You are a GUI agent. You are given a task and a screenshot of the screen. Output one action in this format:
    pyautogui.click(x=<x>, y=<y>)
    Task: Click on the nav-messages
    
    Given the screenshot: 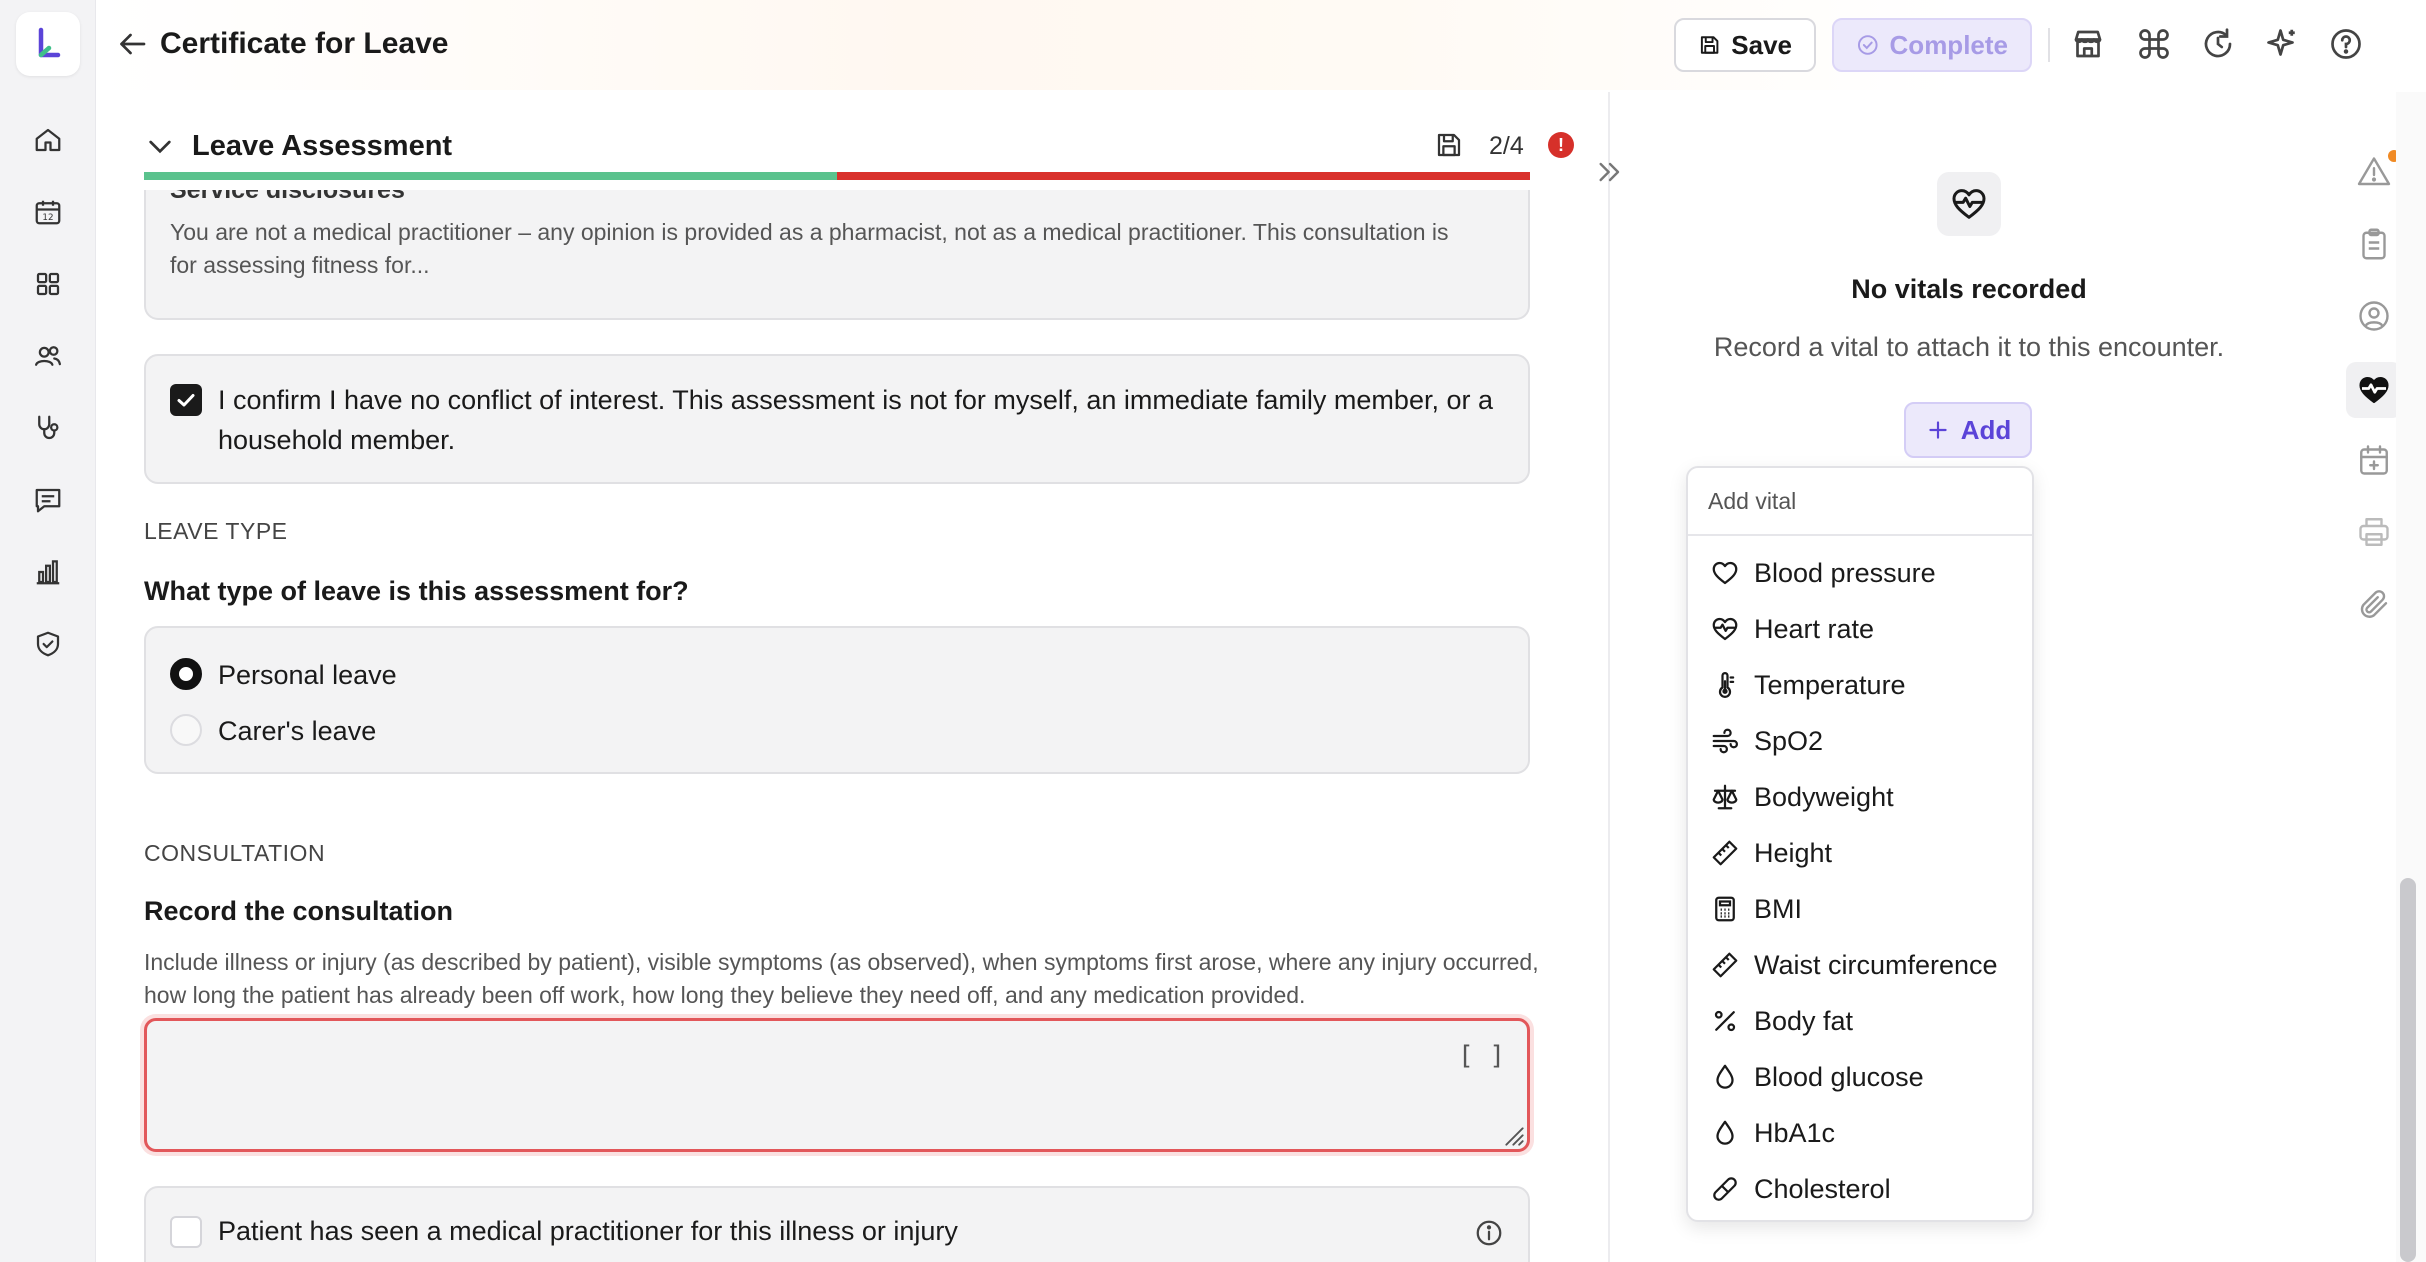 What is the action you would take?
    pyautogui.click(x=48, y=500)
    